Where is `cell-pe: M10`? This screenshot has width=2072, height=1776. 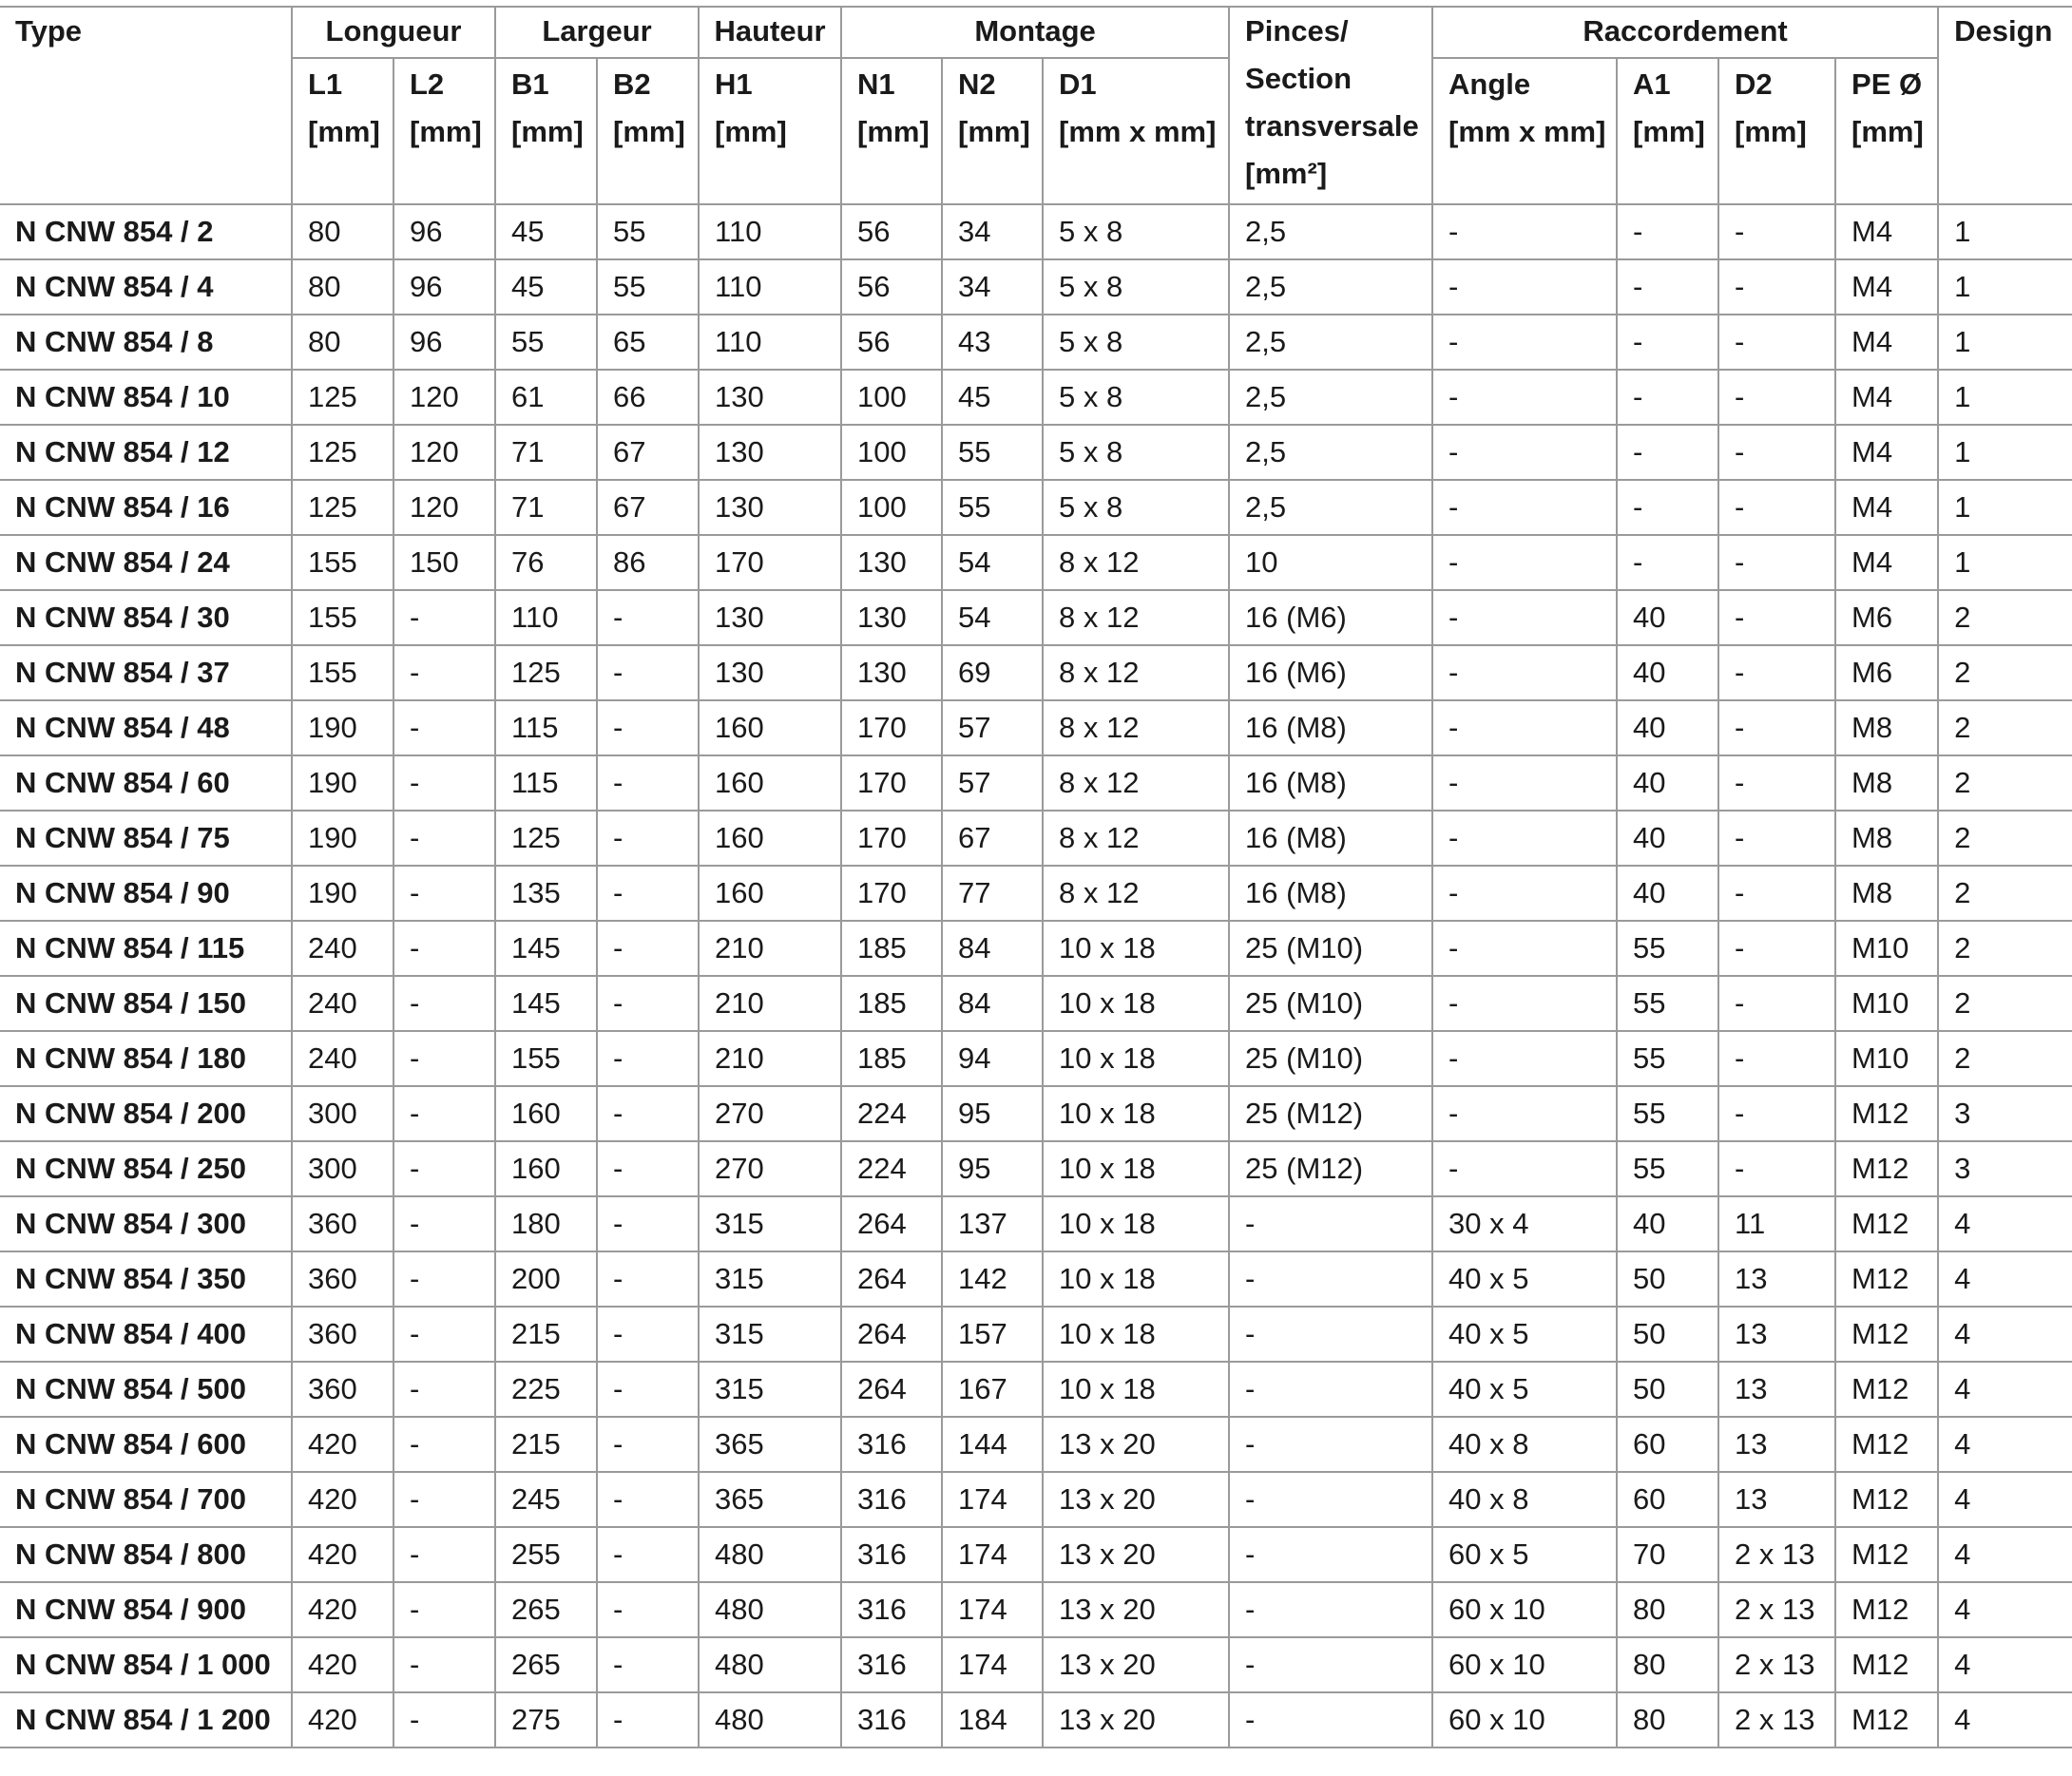 cell-pe: M10 is located at coordinates (1887, 1059).